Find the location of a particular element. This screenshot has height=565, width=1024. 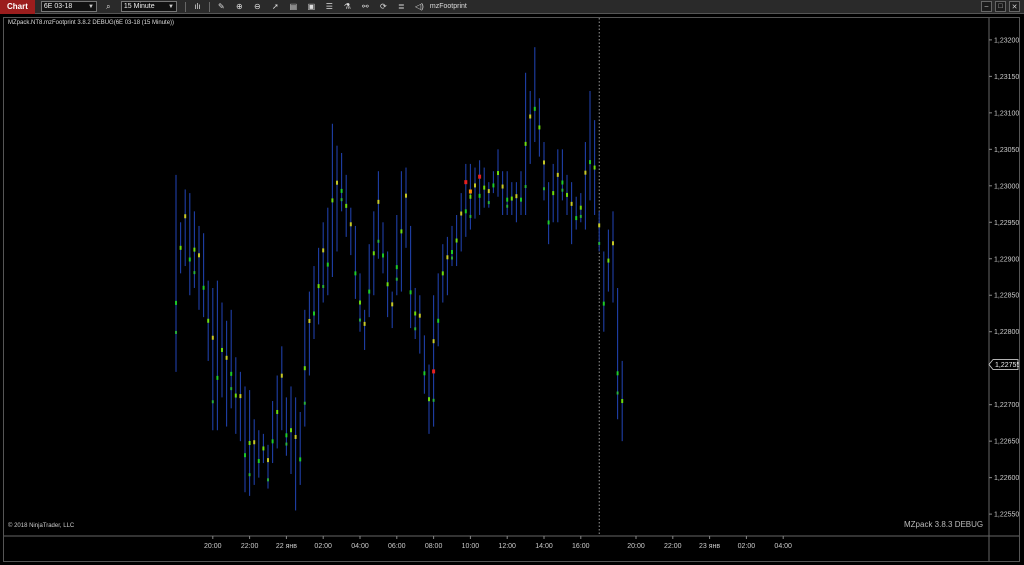

price-tick-label: 1,22600 is located at coordinates (1006, 478).